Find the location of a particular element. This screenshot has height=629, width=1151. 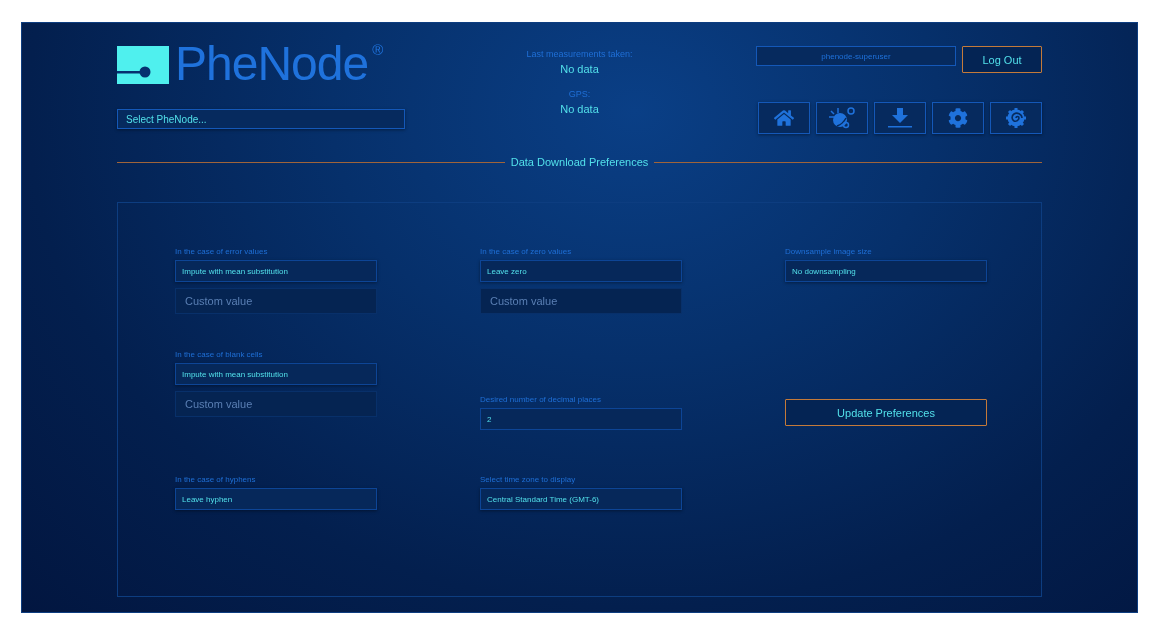

sun-cloud-gear-icon is located at coordinates (842, 118).